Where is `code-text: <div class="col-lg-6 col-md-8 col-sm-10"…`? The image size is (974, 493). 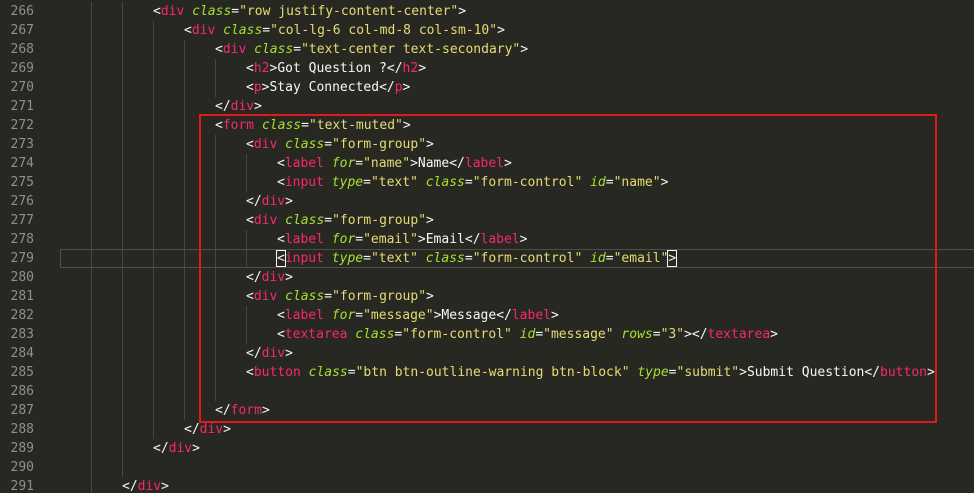
code-text: <div class="col-lg-6 col-md-8 col-sm-10"… is located at coordinates (344, 30).